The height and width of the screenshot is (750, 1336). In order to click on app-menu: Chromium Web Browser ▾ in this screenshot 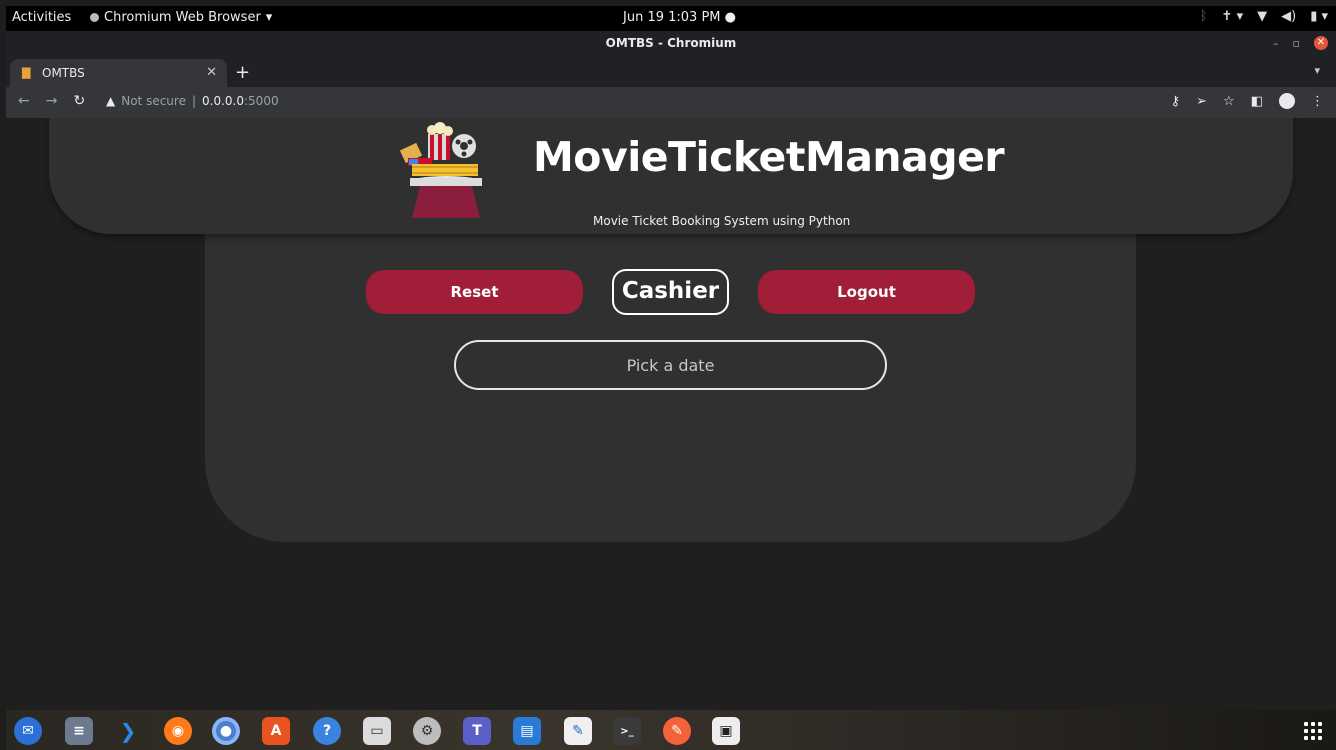, I will do `click(181, 17)`.